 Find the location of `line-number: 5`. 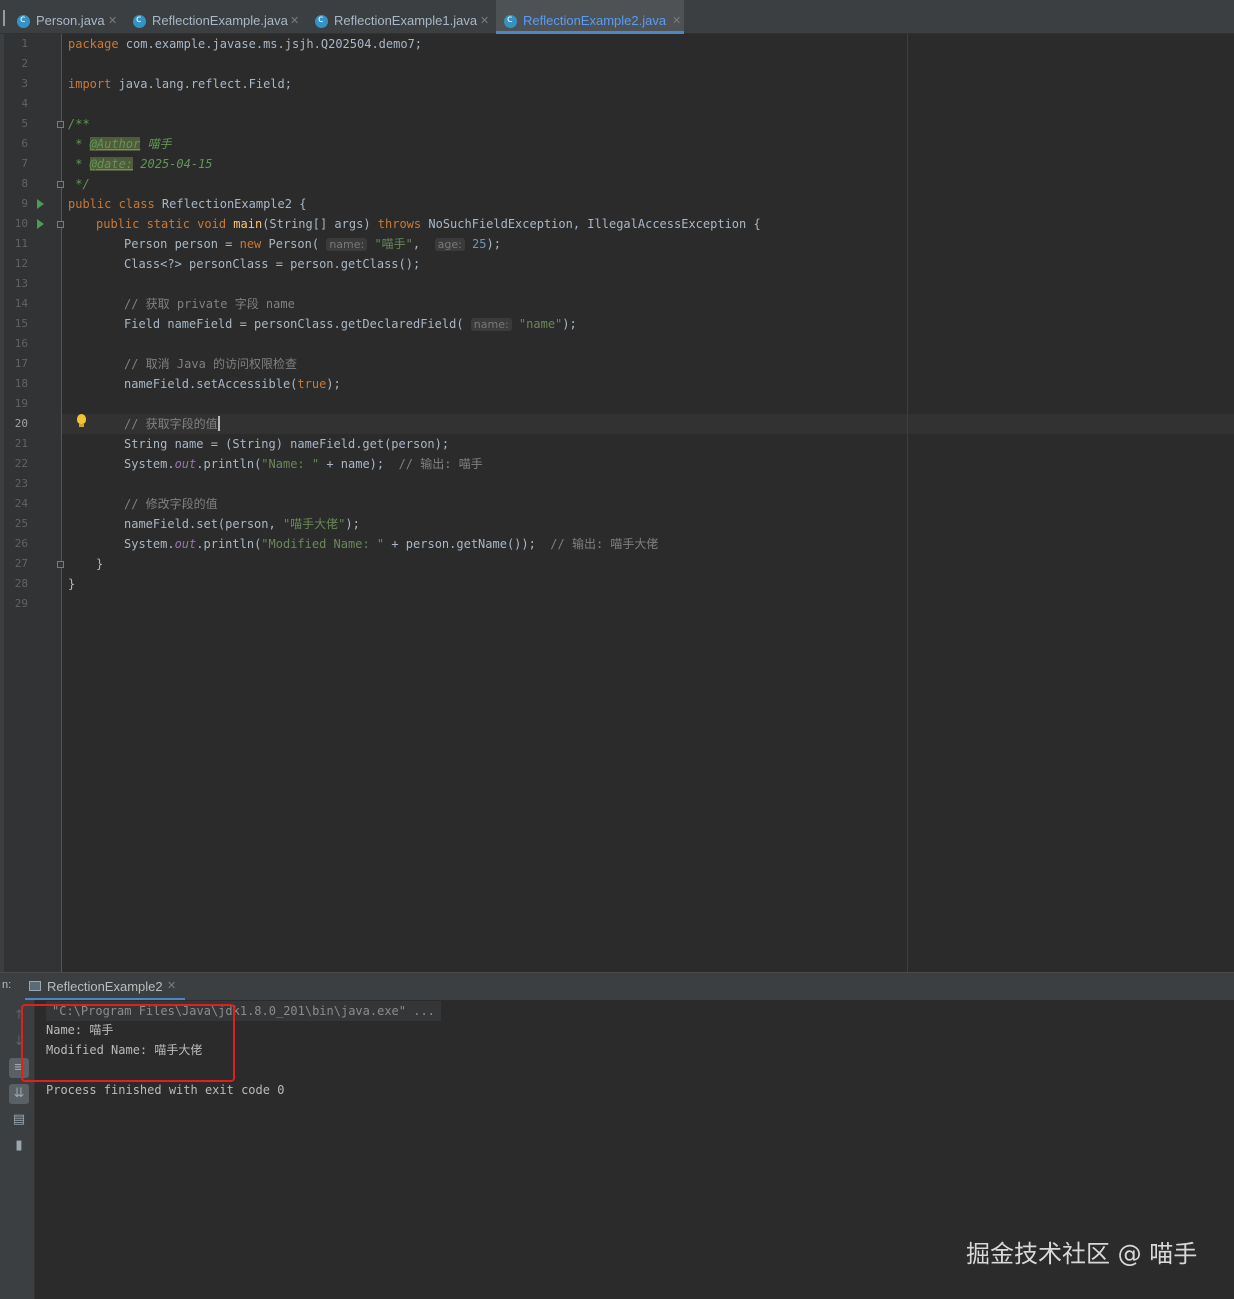

line-number: 5 is located at coordinates (24, 123).